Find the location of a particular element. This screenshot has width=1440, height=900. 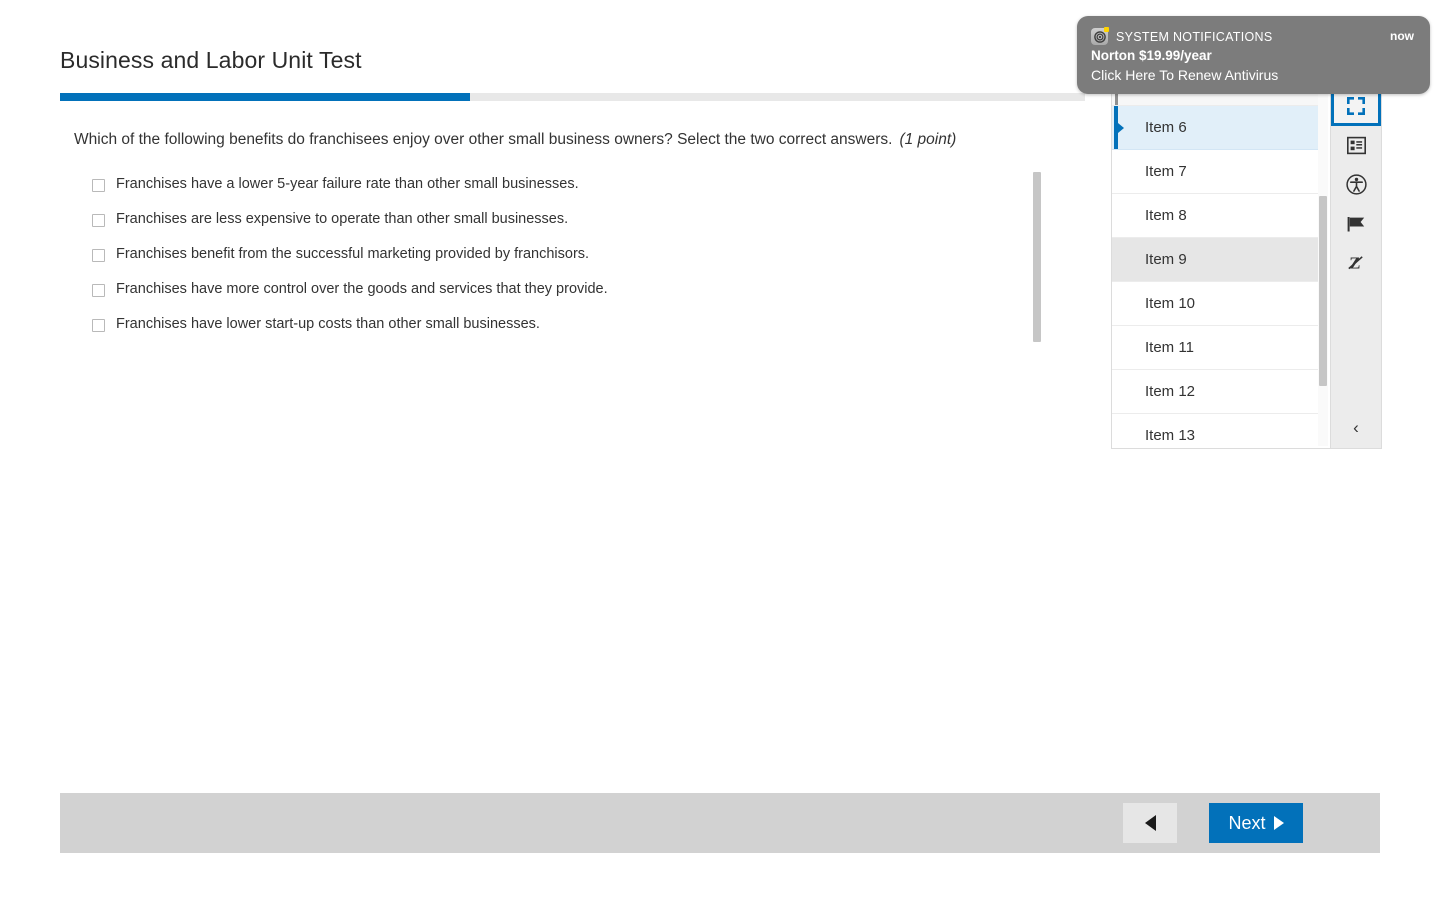

item-list-button is located at coordinates (1356, 145).